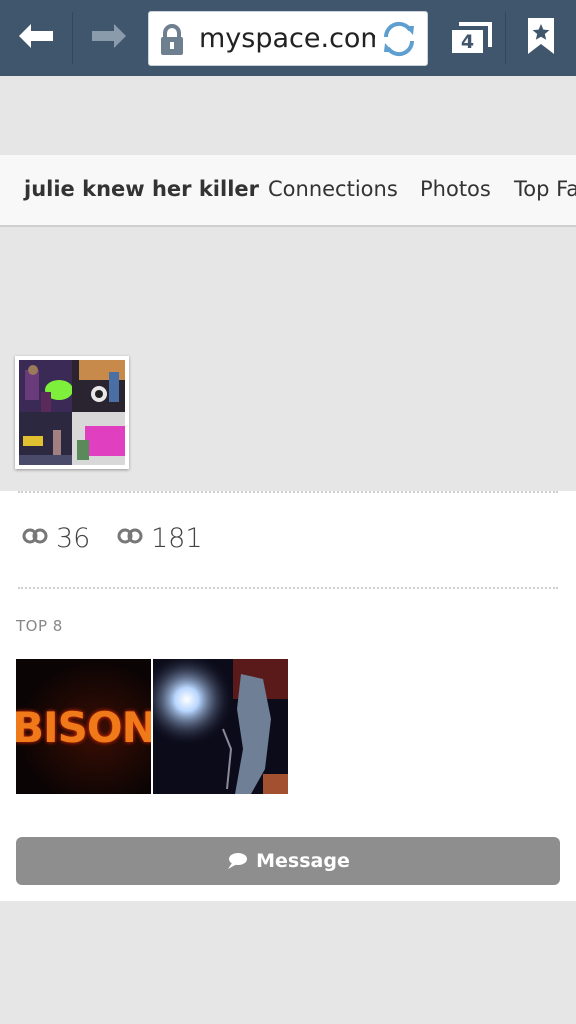 The width and height of the screenshot is (576, 1024). I want to click on bookmark-star-icon, so click(541, 38).